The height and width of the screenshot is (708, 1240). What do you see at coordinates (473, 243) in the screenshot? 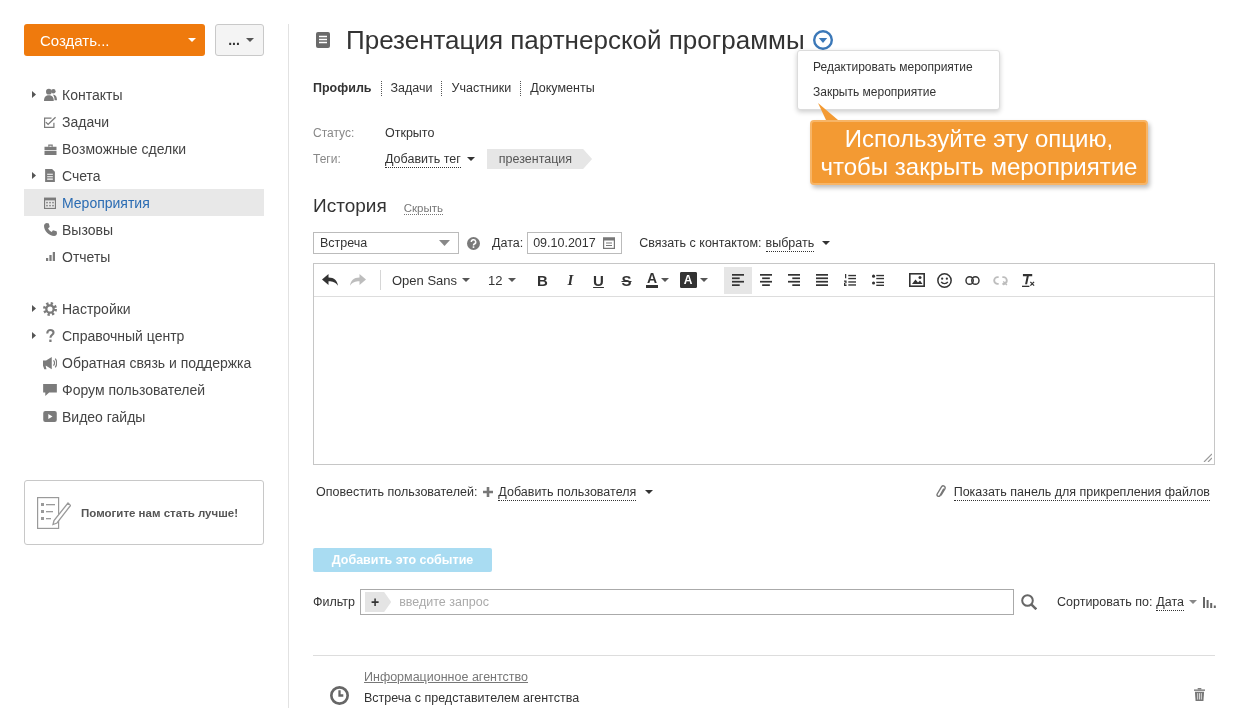
I see `help-icon` at bounding box center [473, 243].